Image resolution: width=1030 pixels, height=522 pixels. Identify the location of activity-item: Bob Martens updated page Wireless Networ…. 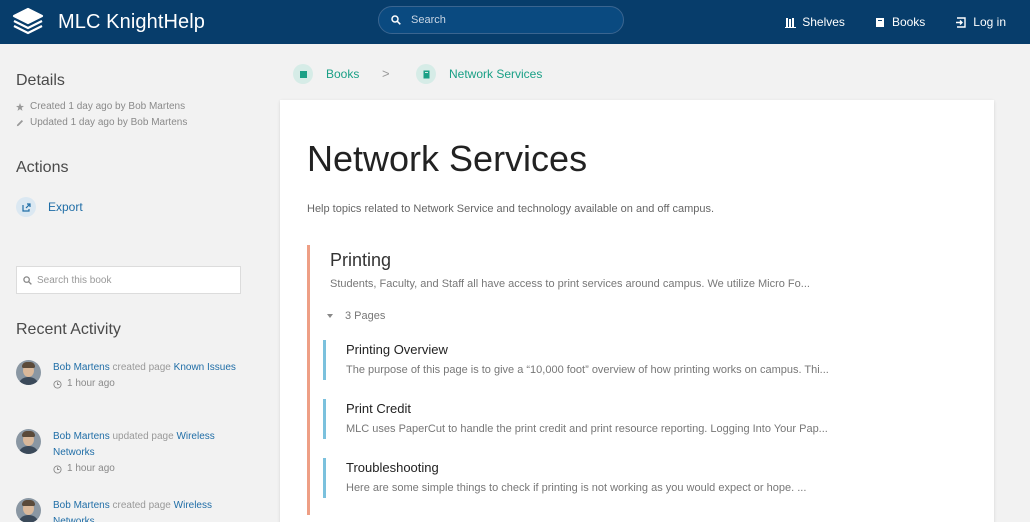
(133, 453).